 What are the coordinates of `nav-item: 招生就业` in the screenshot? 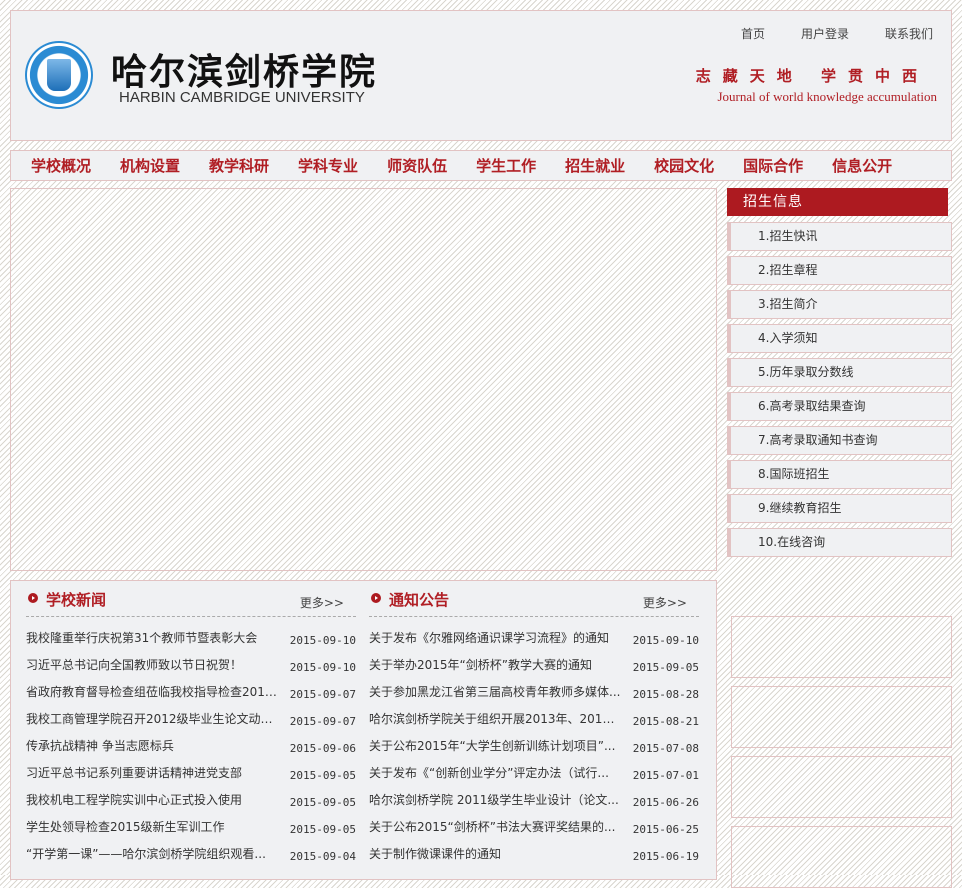 It's located at (595, 165).